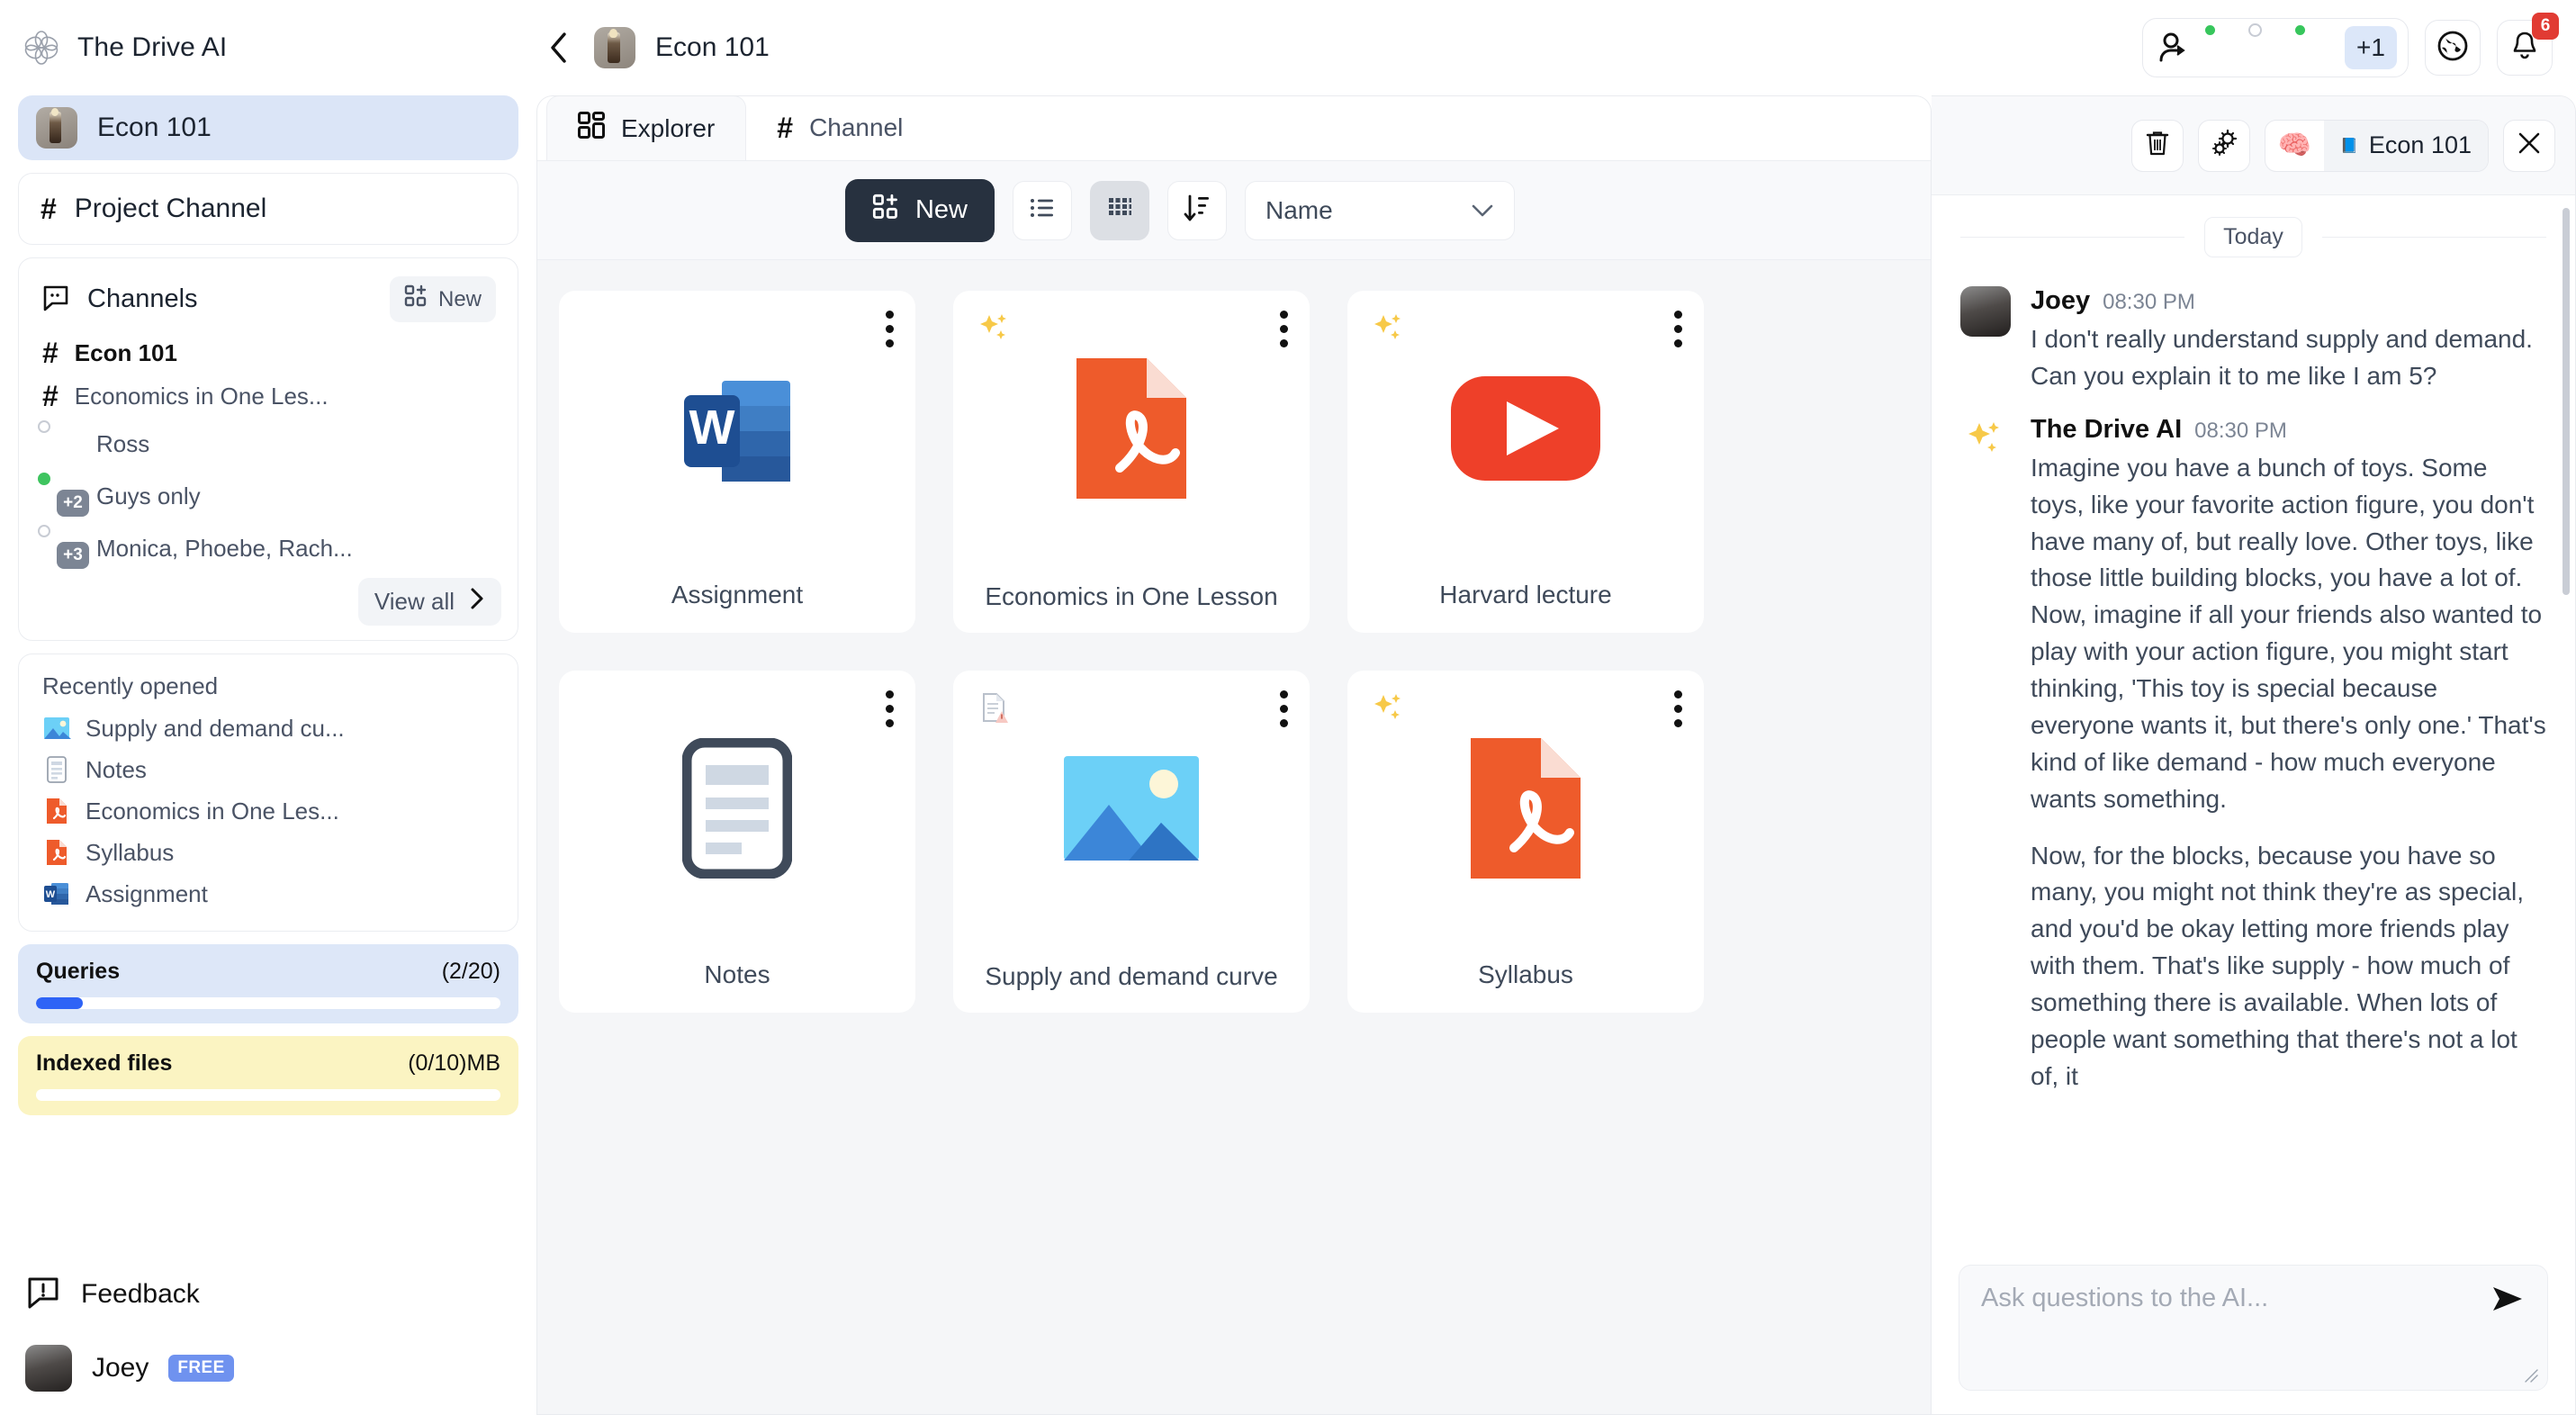  What do you see at coordinates (41, 48) in the screenshot?
I see `drive-ai-logo-icon` at bounding box center [41, 48].